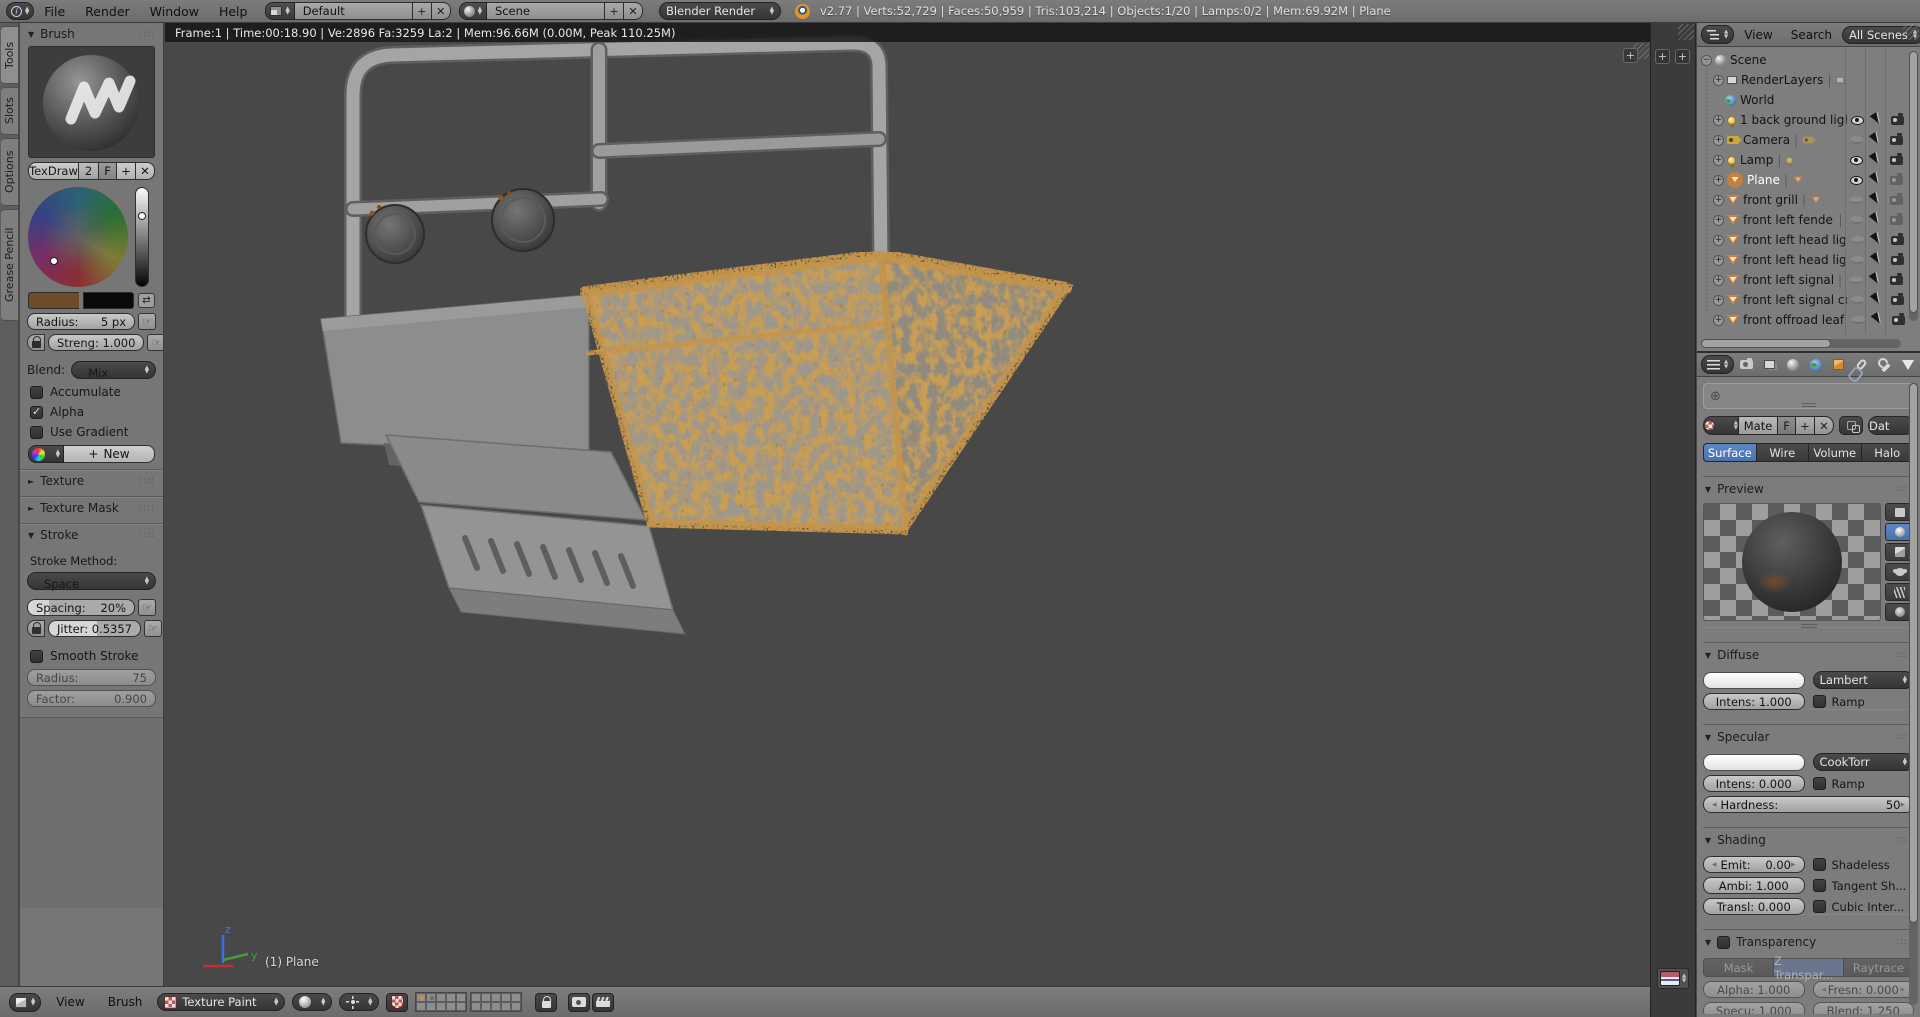  Describe the element at coordinates (1808, 300) in the screenshot. I see `outliner-row-front-left-signal-cover: + front left signal cov` at that location.